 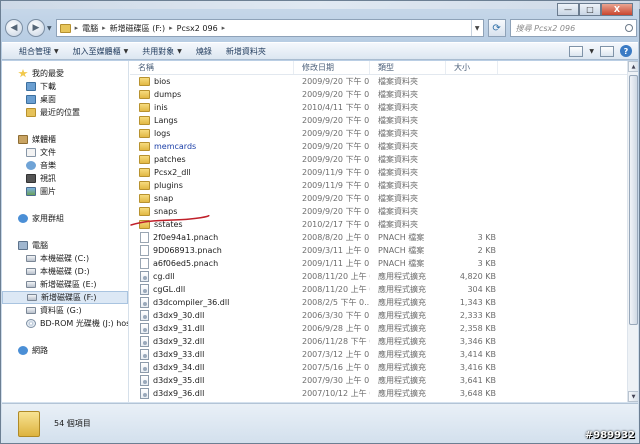 I want to click on column-header-name: 名稱, so click(x=212, y=67).